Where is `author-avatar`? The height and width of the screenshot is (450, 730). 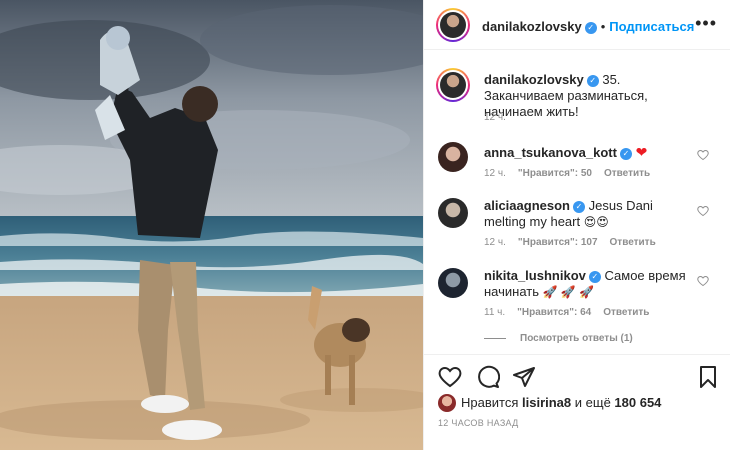 author-avatar is located at coordinates (453, 25).